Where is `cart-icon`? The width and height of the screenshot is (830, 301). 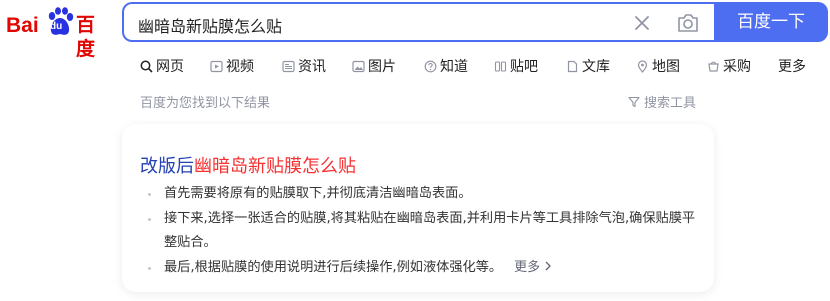
cart-icon is located at coordinates (713, 66).